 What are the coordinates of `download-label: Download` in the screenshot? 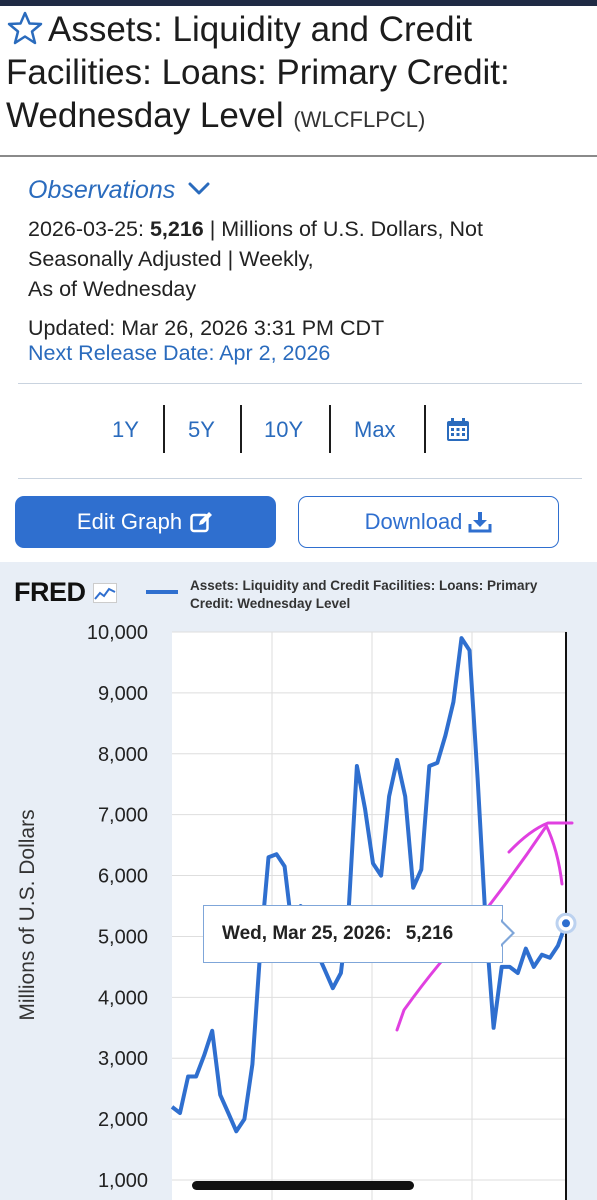 It's located at (413, 521).